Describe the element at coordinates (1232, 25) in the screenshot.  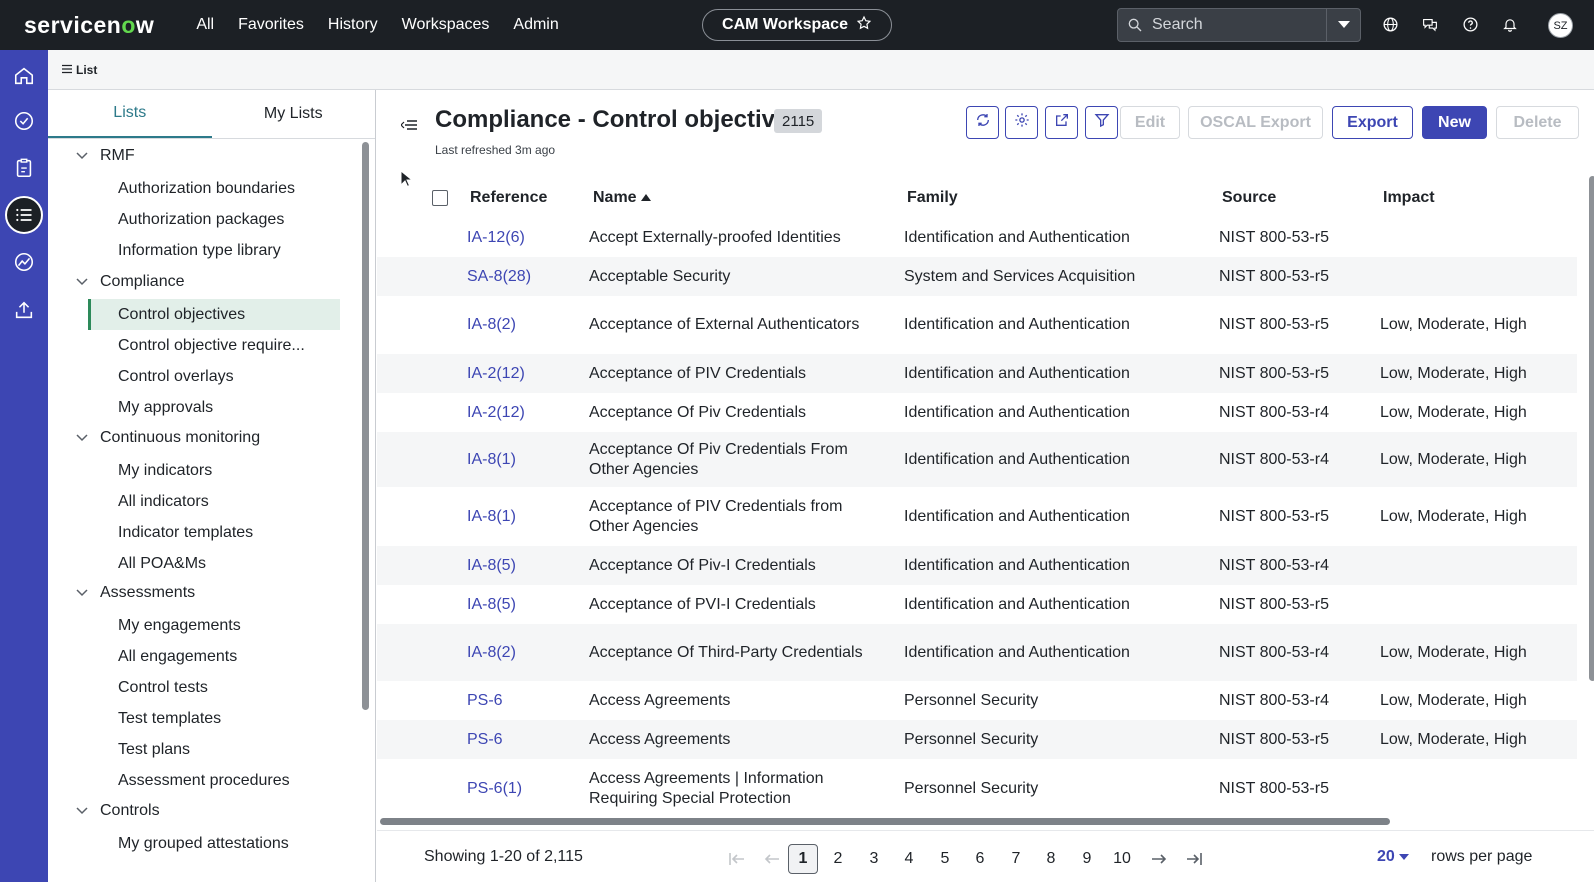
I see `search-input` at that location.